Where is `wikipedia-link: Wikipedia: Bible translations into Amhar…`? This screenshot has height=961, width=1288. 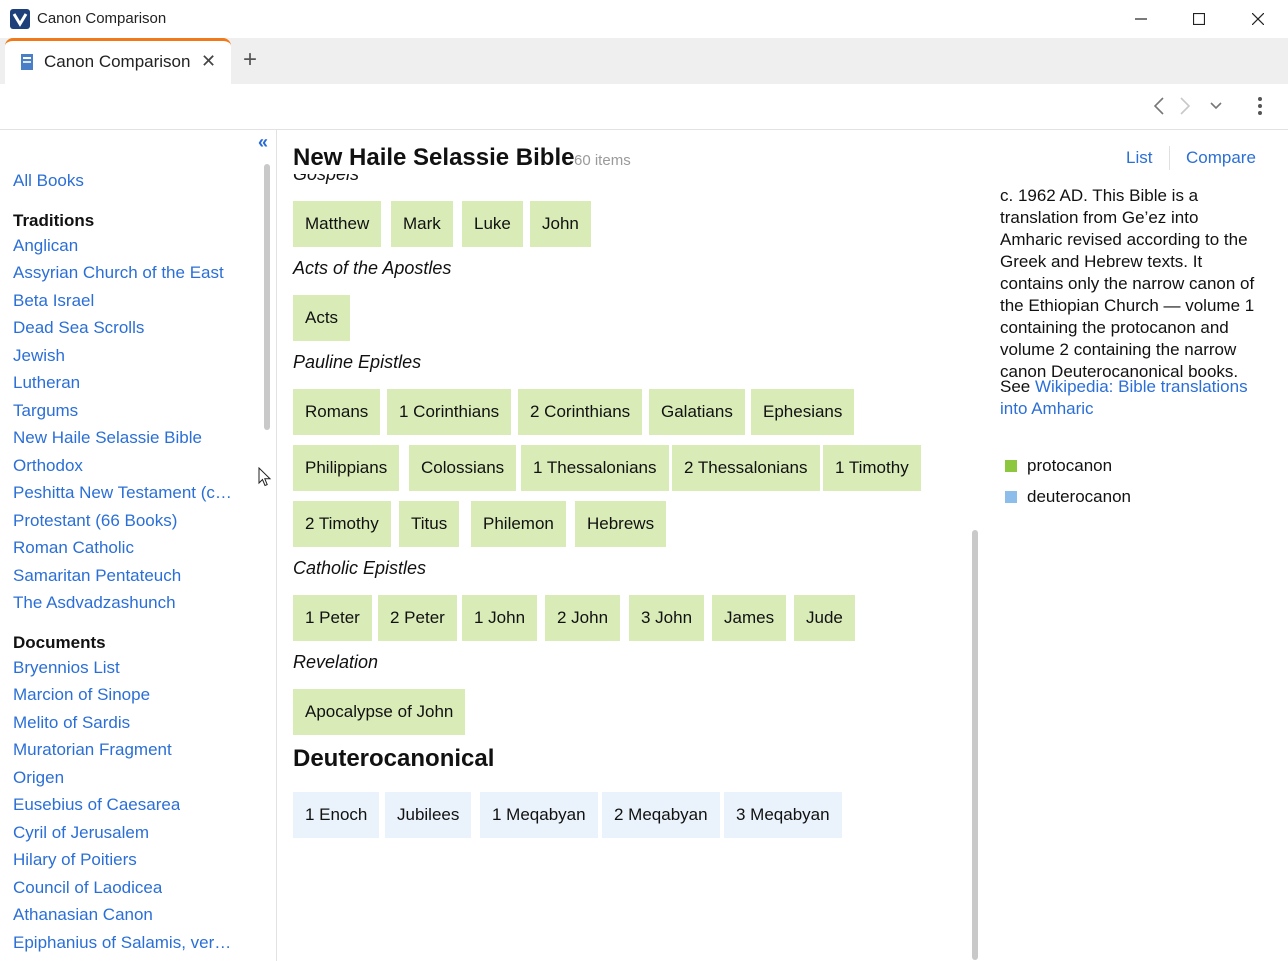
wikipedia-link: Wikipedia: Bible translations into Amhar… is located at coordinates (1124, 397).